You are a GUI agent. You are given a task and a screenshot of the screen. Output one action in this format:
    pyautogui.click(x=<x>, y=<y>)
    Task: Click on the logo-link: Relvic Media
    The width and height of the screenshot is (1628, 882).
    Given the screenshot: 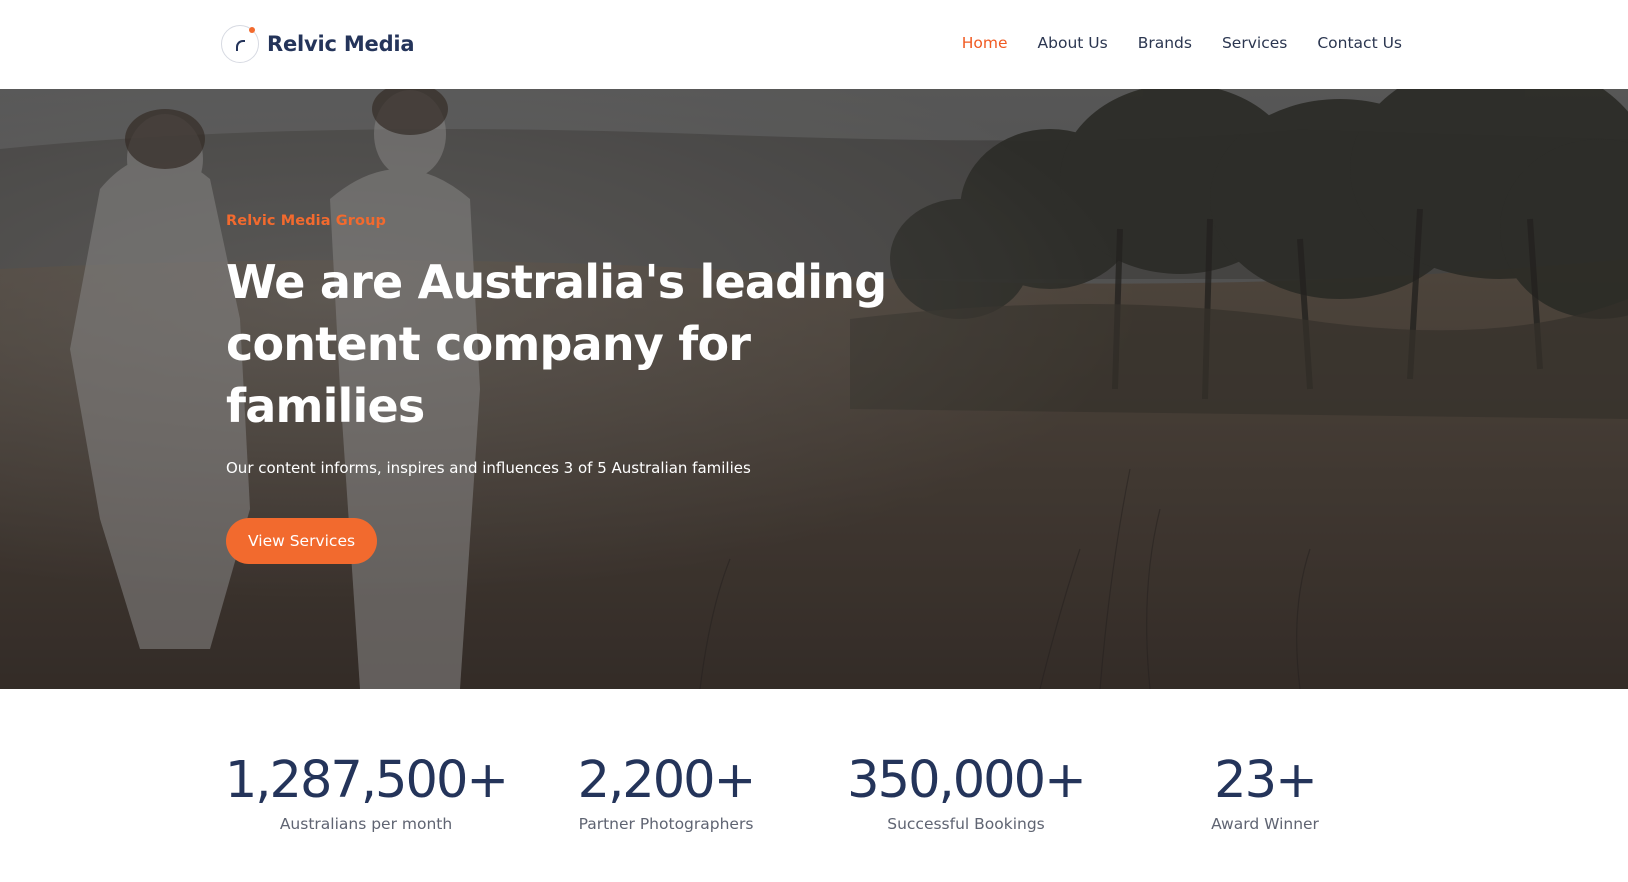 What is the action you would take?
    pyautogui.click(x=318, y=44)
    